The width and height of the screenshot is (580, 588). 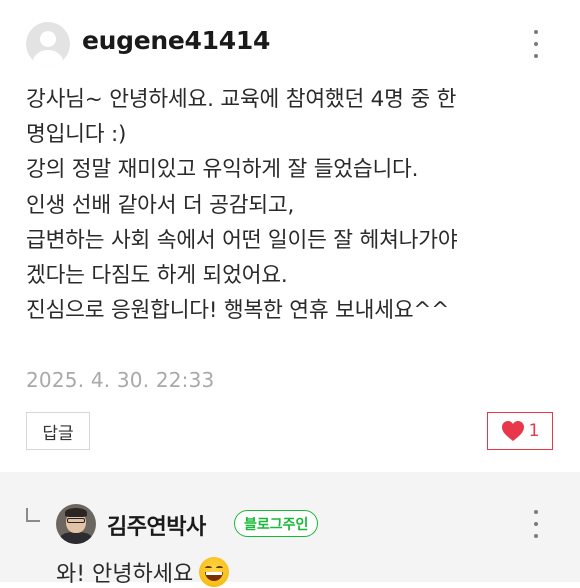 What do you see at coordinates (157, 276) in the screenshot?
I see `comment-line: 겠다는 다짐도 하게 되었어요.` at bounding box center [157, 276].